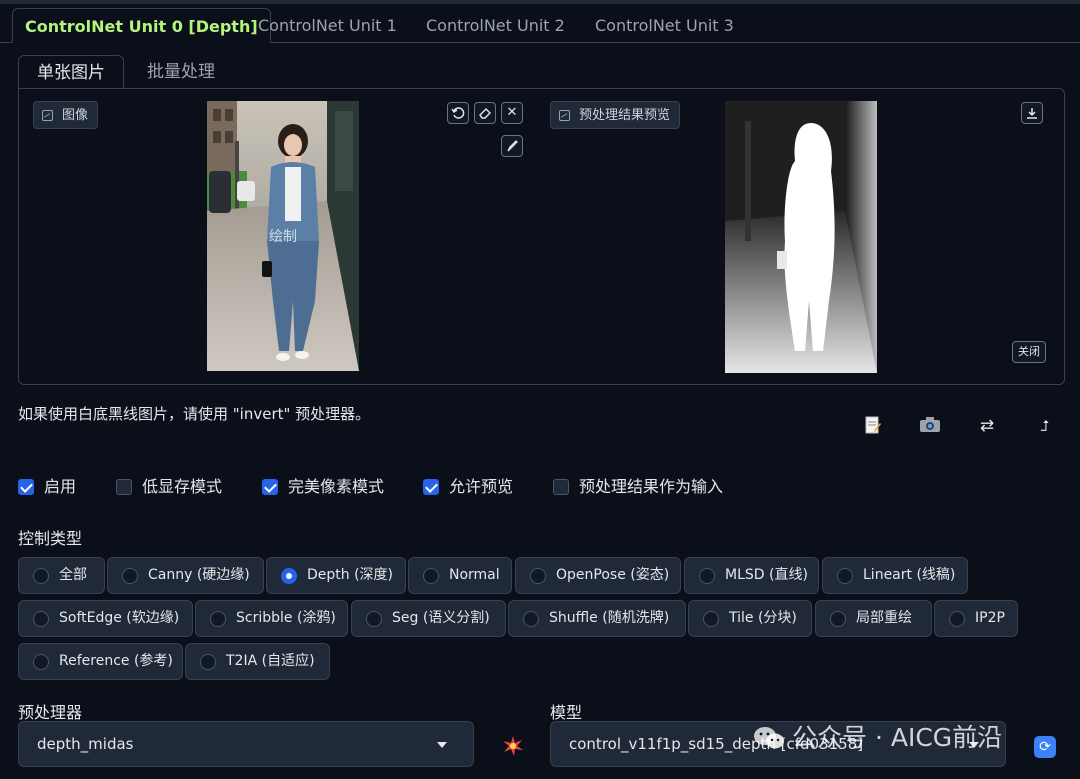  I want to click on control-type-mlsd: MLSD (直线), so click(751, 575).